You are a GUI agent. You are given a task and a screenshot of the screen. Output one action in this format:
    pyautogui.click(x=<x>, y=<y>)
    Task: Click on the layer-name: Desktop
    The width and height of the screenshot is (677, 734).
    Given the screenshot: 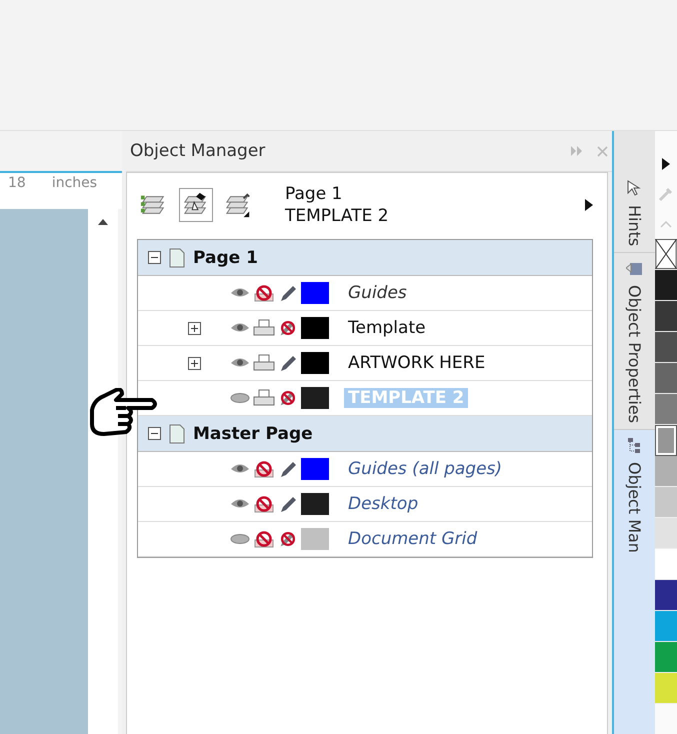 What is the action you would take?
    pyautogui.click(x=383, y=504)
    